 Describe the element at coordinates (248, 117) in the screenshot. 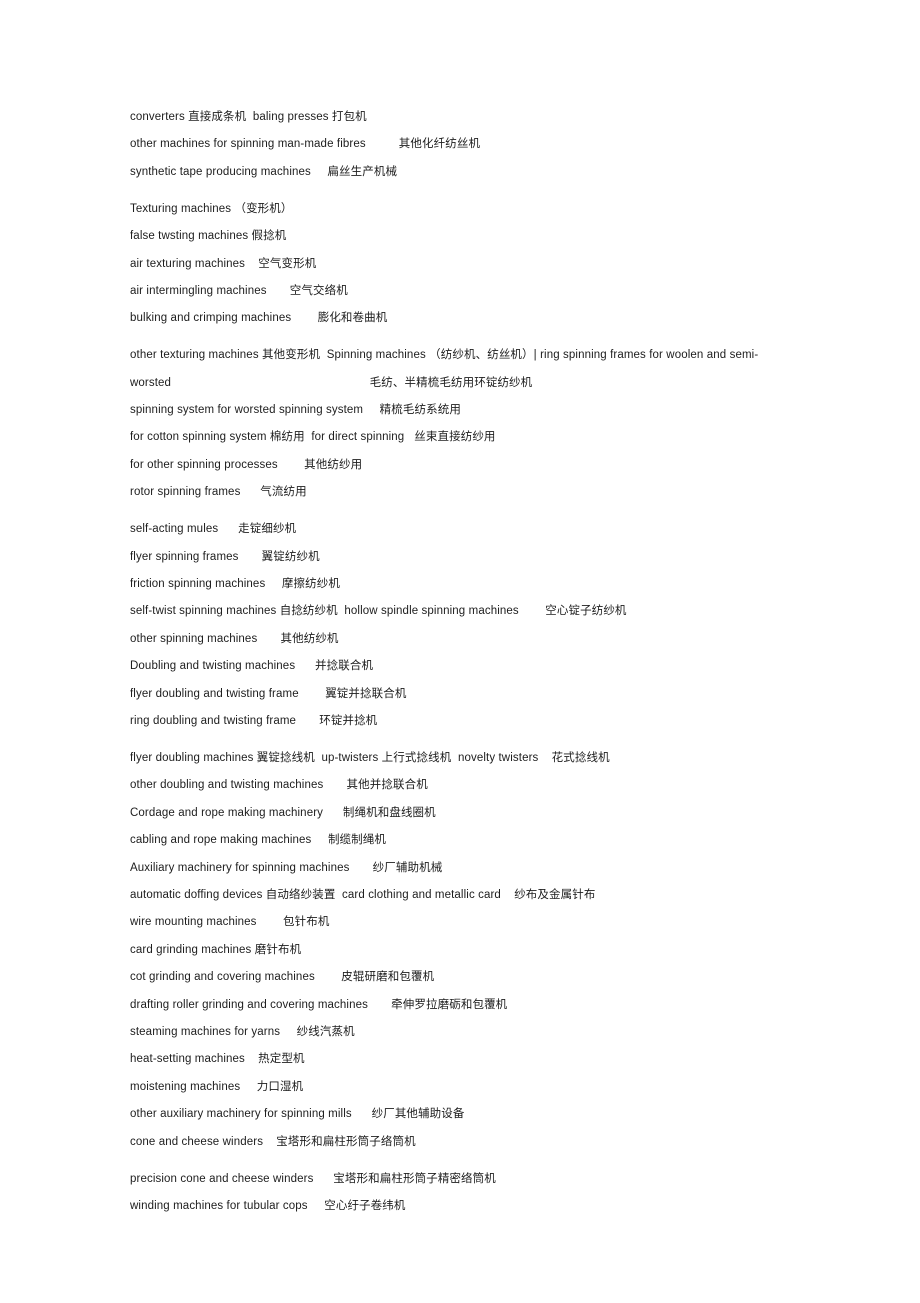

I see `glossary-line: converters 直接成条机 baling presses 打包机` at that location.